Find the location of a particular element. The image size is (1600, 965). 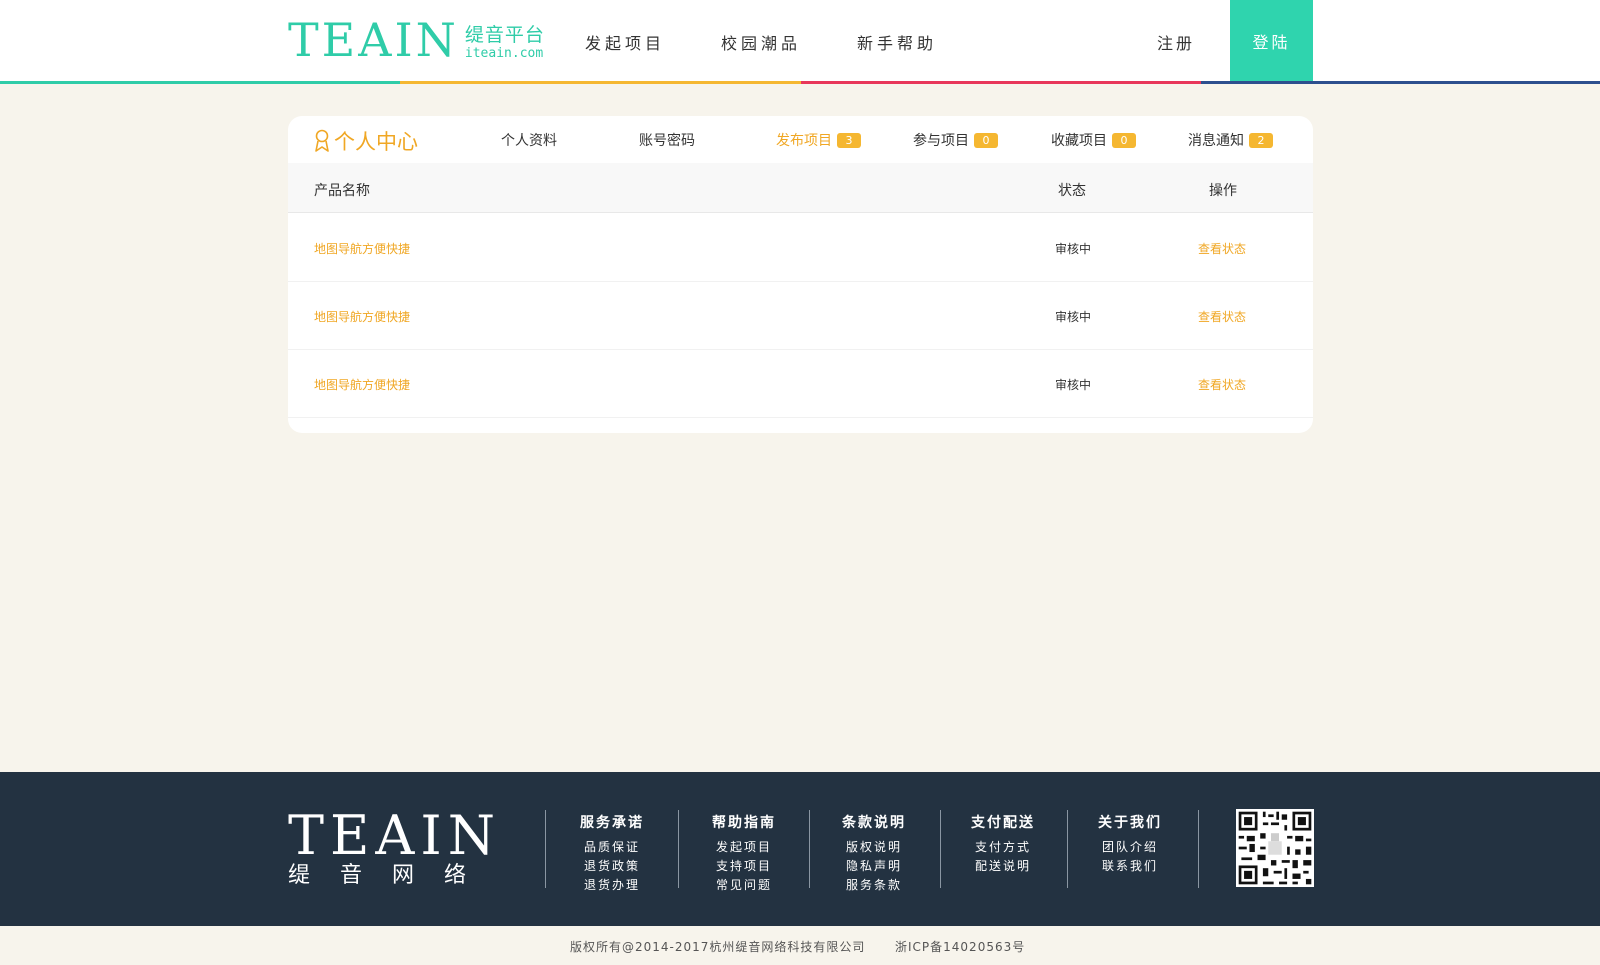

count-badge: 2 is located at coordinates (1261, 140).